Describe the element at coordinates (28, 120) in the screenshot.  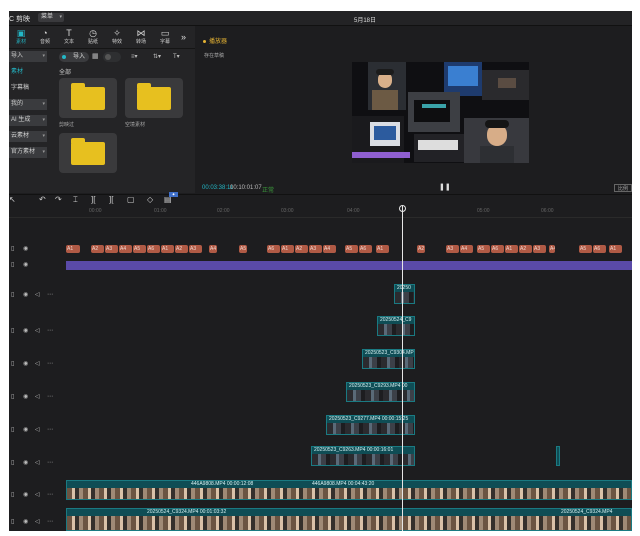
I see `sidebar-item-ai: AI 生成 ▾` at that location.